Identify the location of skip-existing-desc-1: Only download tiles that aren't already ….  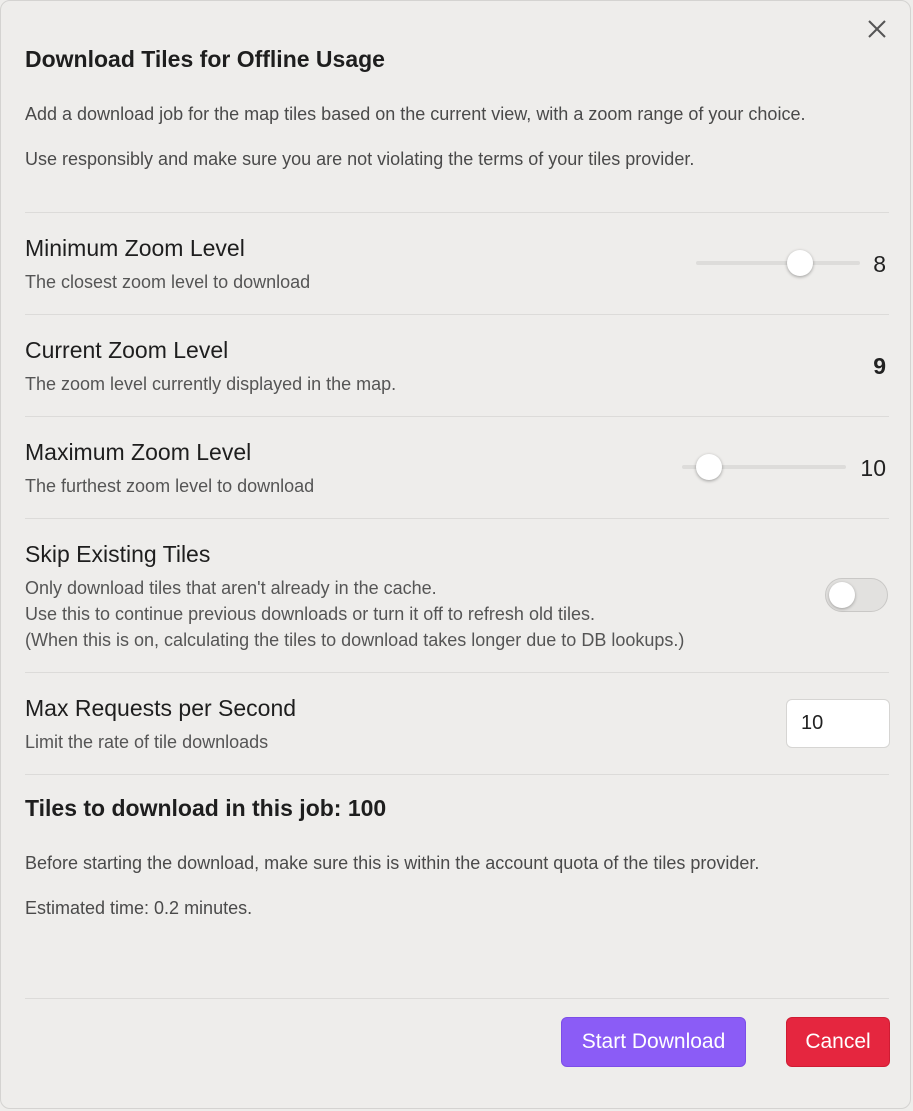
(231, 588).